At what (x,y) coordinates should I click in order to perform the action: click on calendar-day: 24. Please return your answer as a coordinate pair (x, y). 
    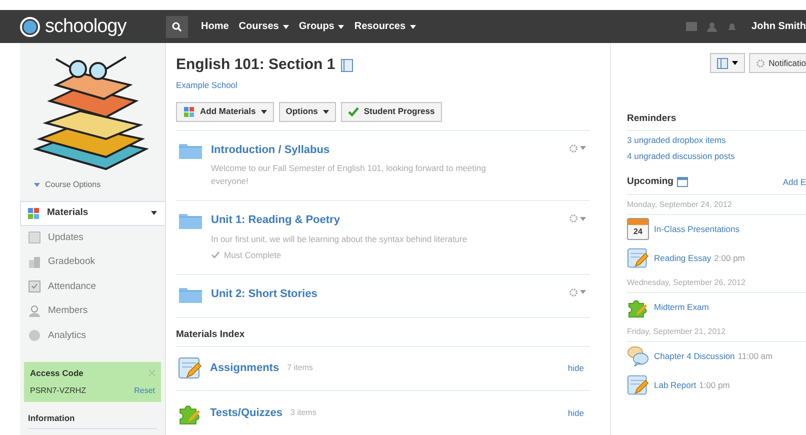
    Looking at the image, I should click on (638, 232).